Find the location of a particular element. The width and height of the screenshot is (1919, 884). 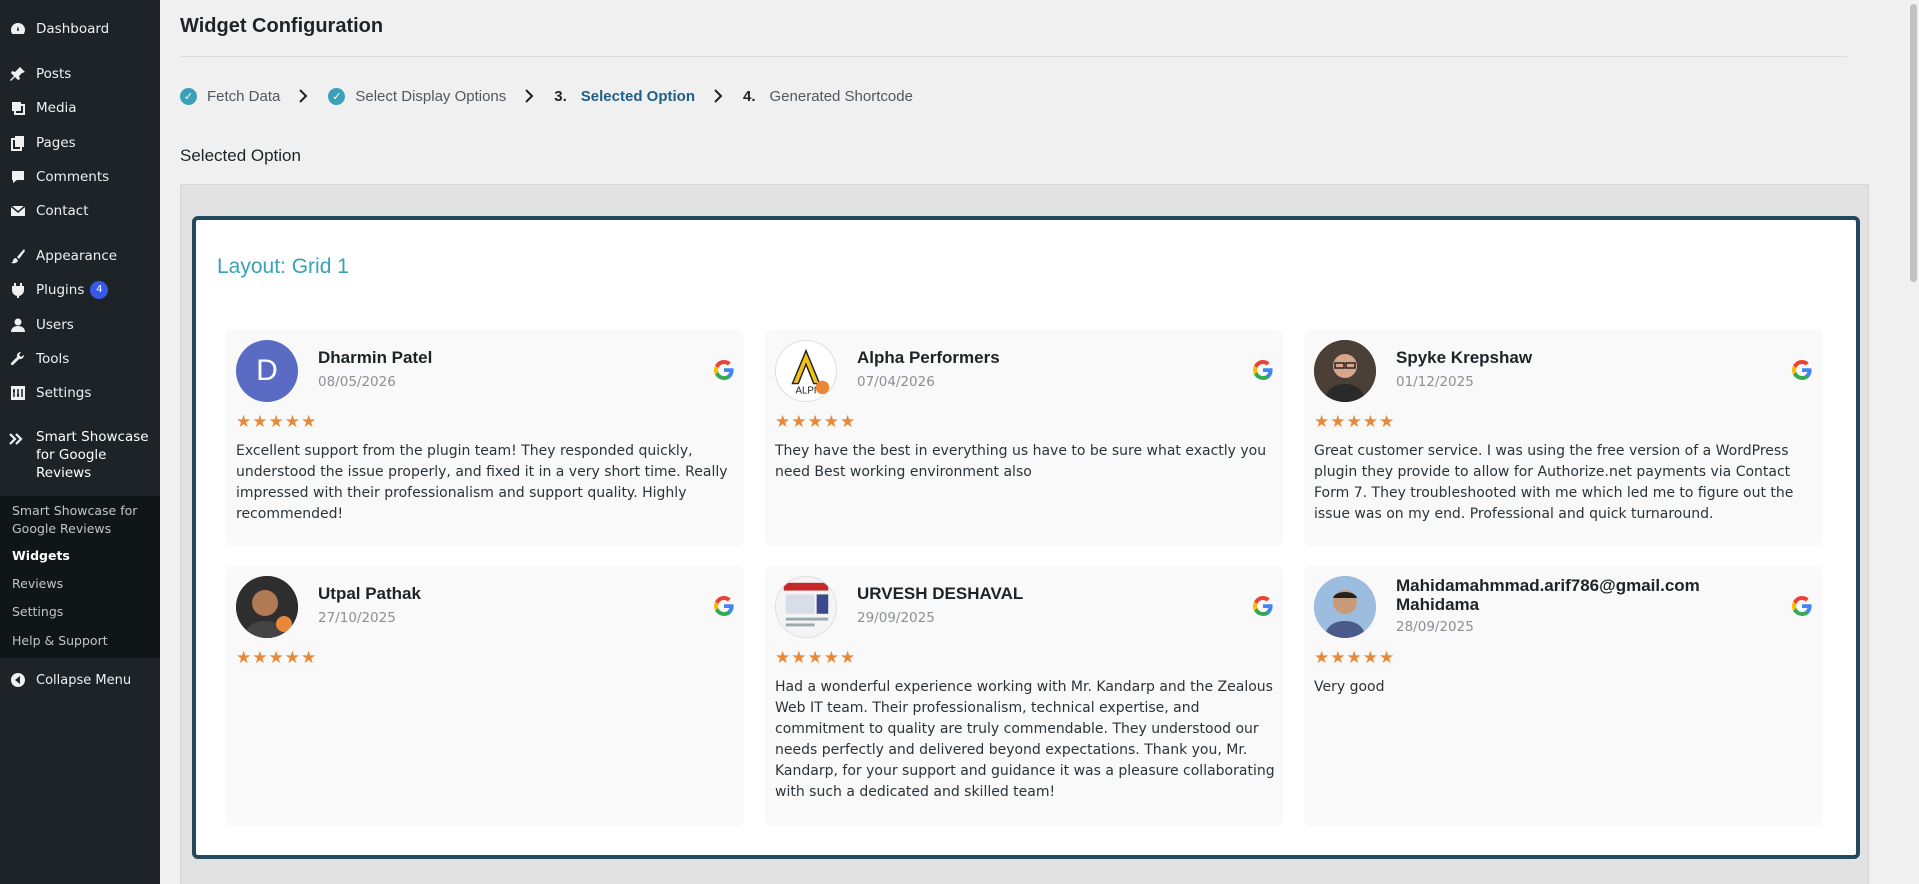

mail-icon is located at coordinates (18, 211).